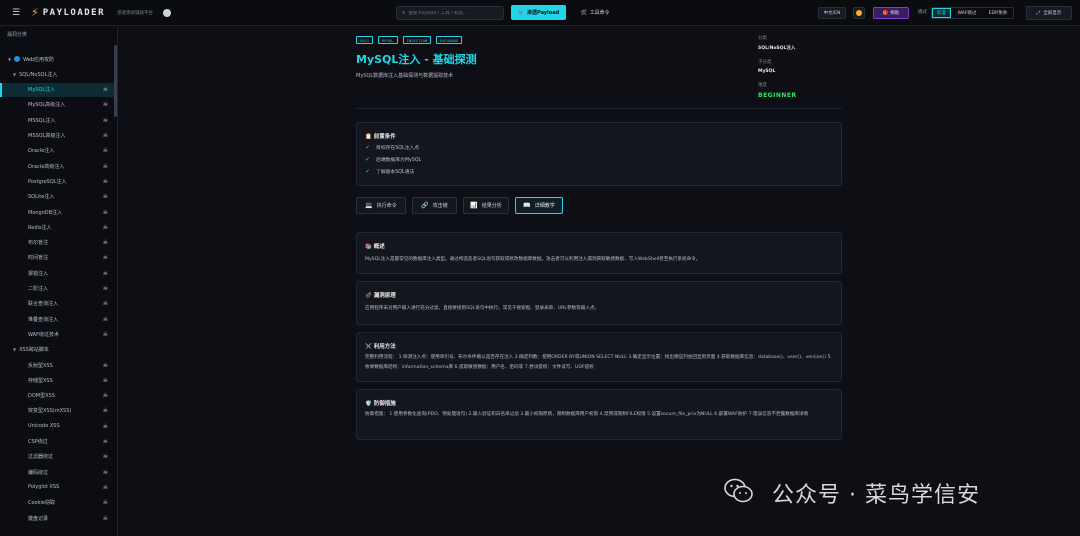 This screenshot has width=1080, height=536. Describe the element at coordinates (459, 205) in the screenshot. I see `content-tabs: 💻 执行命令 🔗 攻击链 📊 结果分析 📖 详细教学` at that location.